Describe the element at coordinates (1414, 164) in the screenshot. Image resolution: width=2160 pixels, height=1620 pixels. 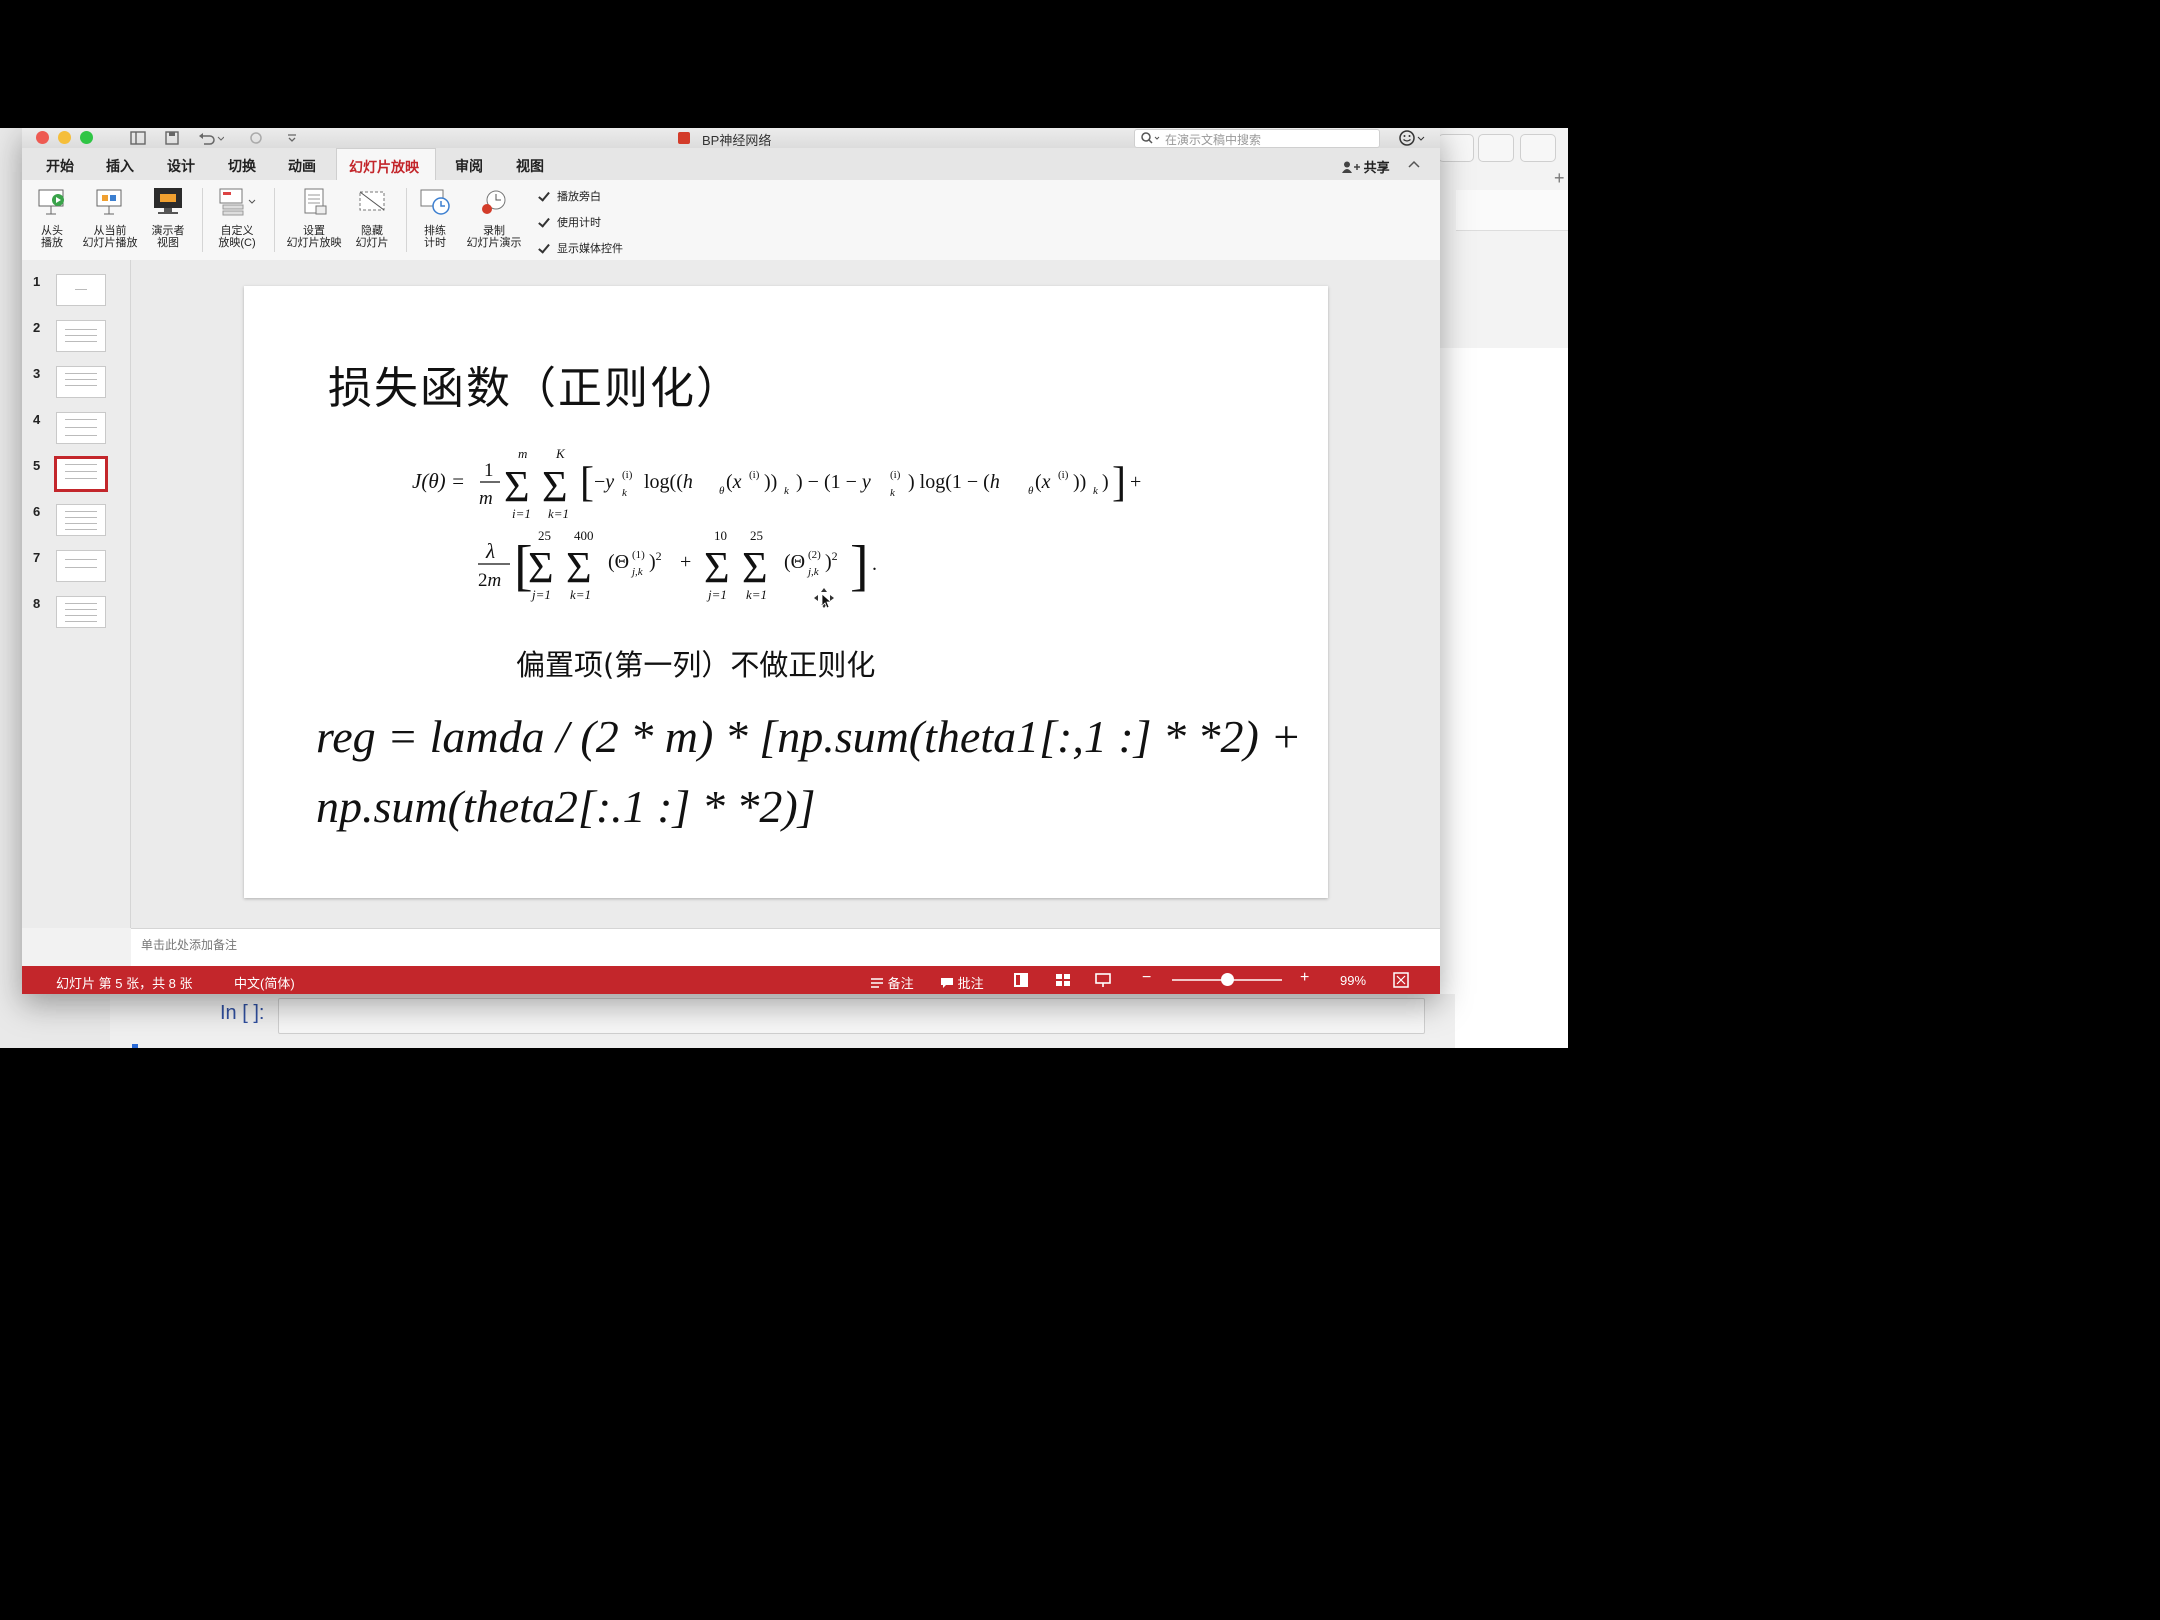
I see `collapse-ribbon-icon` at that location.